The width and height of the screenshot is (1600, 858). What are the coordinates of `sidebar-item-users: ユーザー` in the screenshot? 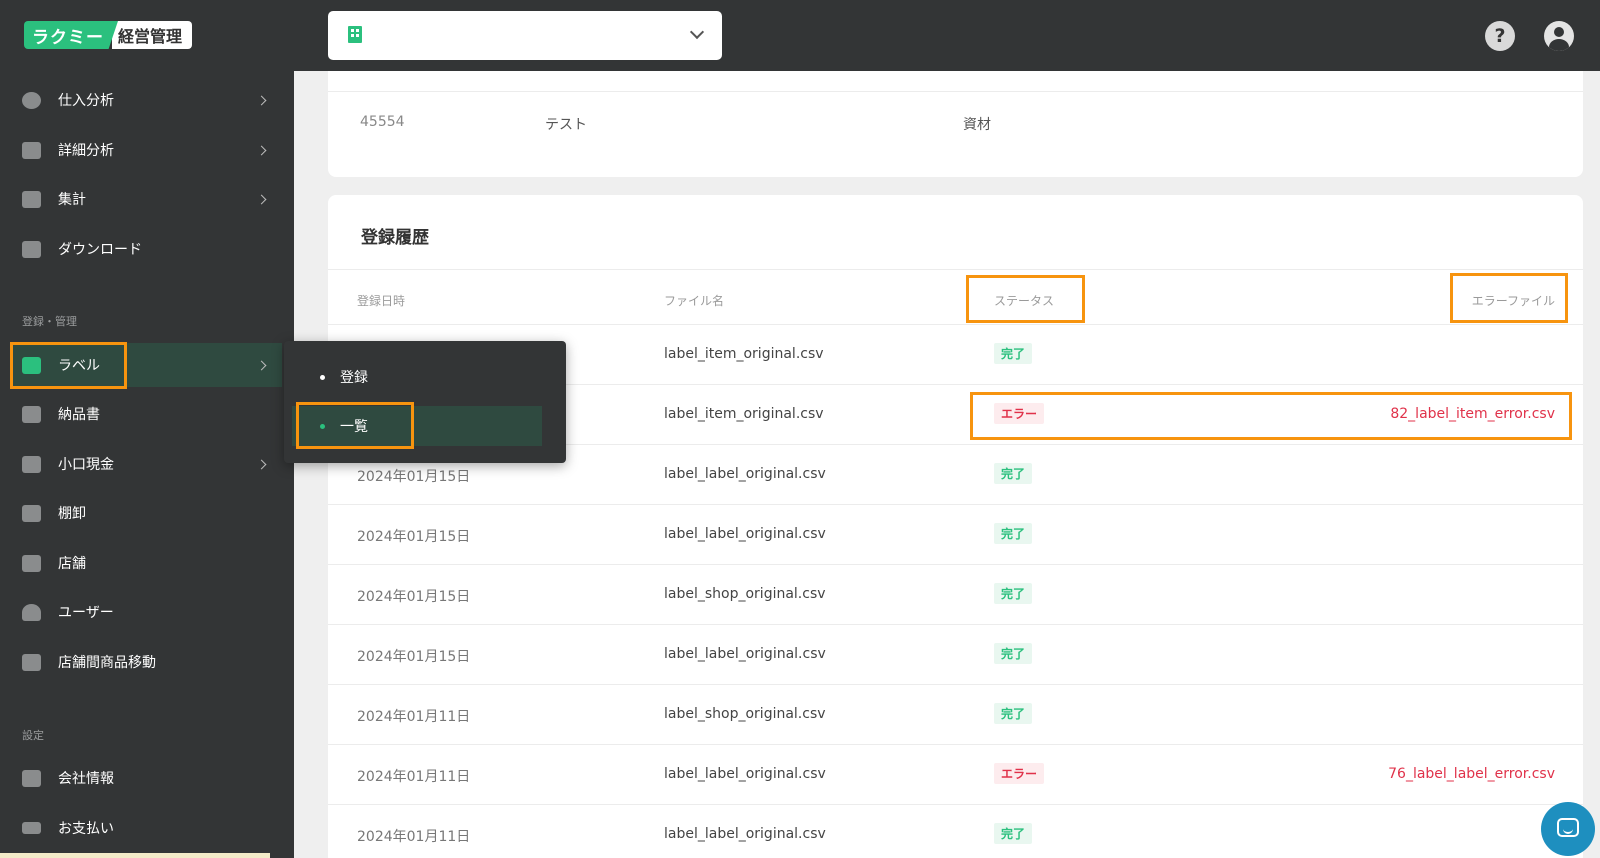 It's located at (147, 612).